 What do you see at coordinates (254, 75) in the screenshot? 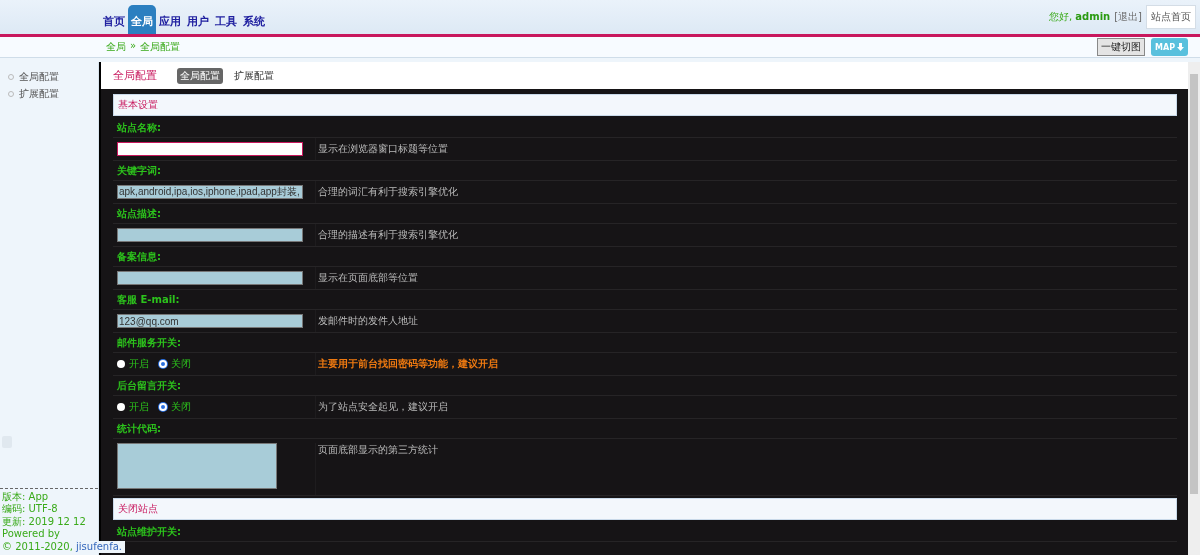
I see `config-tab: 扩展配置` at bounding box center [254, 75].